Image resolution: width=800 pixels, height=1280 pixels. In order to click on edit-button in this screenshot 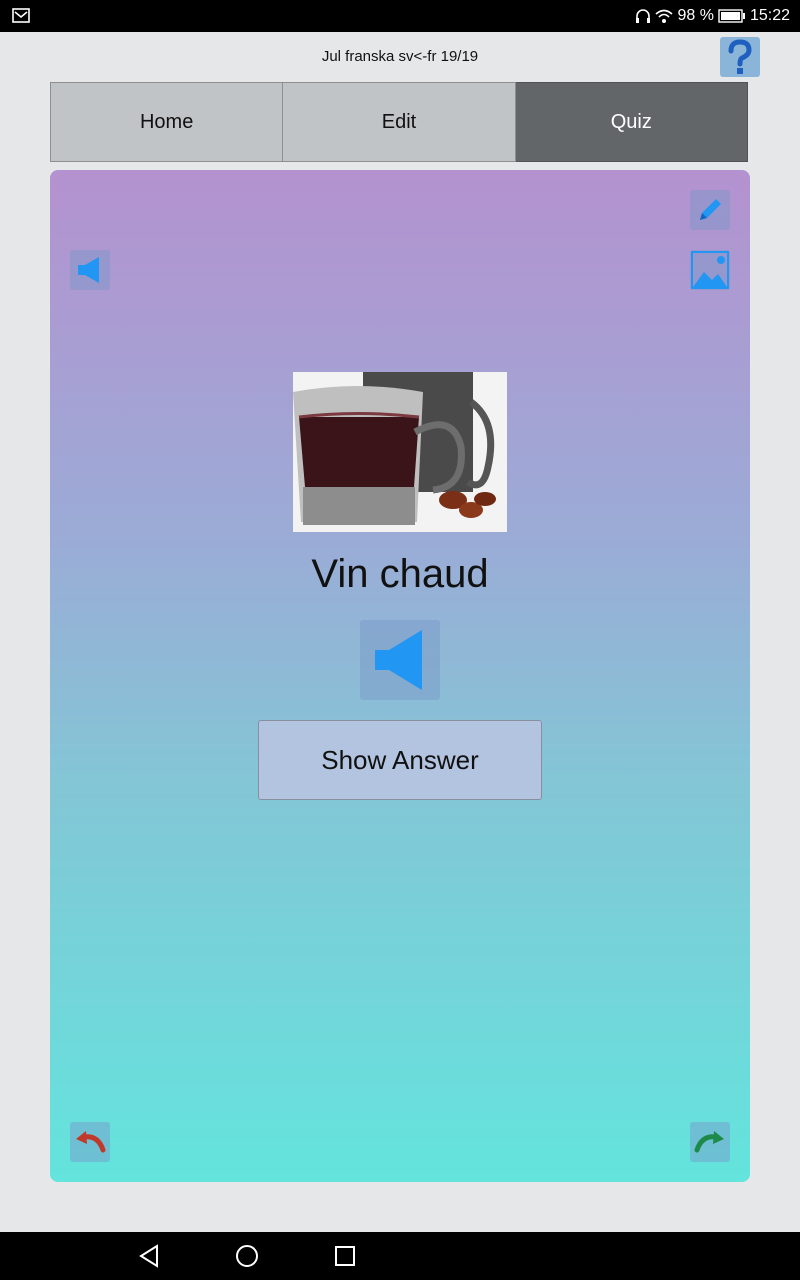, I will do `click(710, 210)`.